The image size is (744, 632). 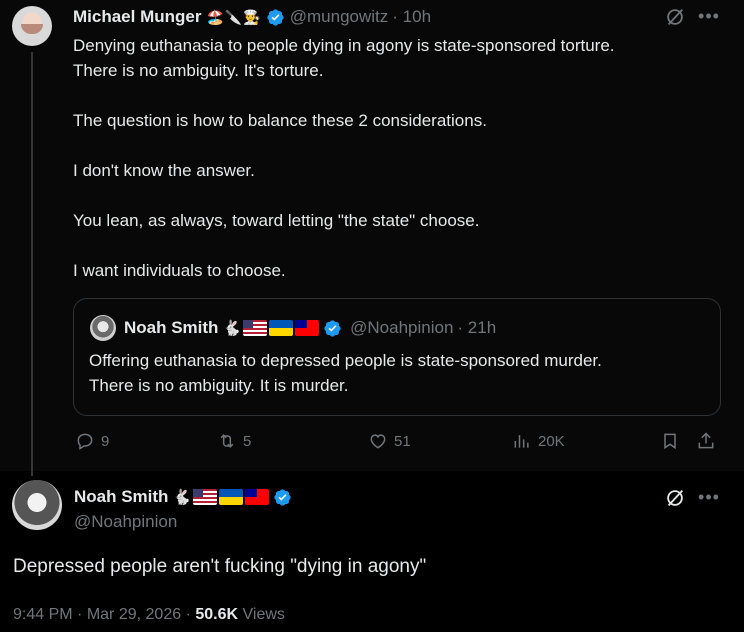 I want to click on quoted-handle: @Noahpinion, so click(x=402, y=327).